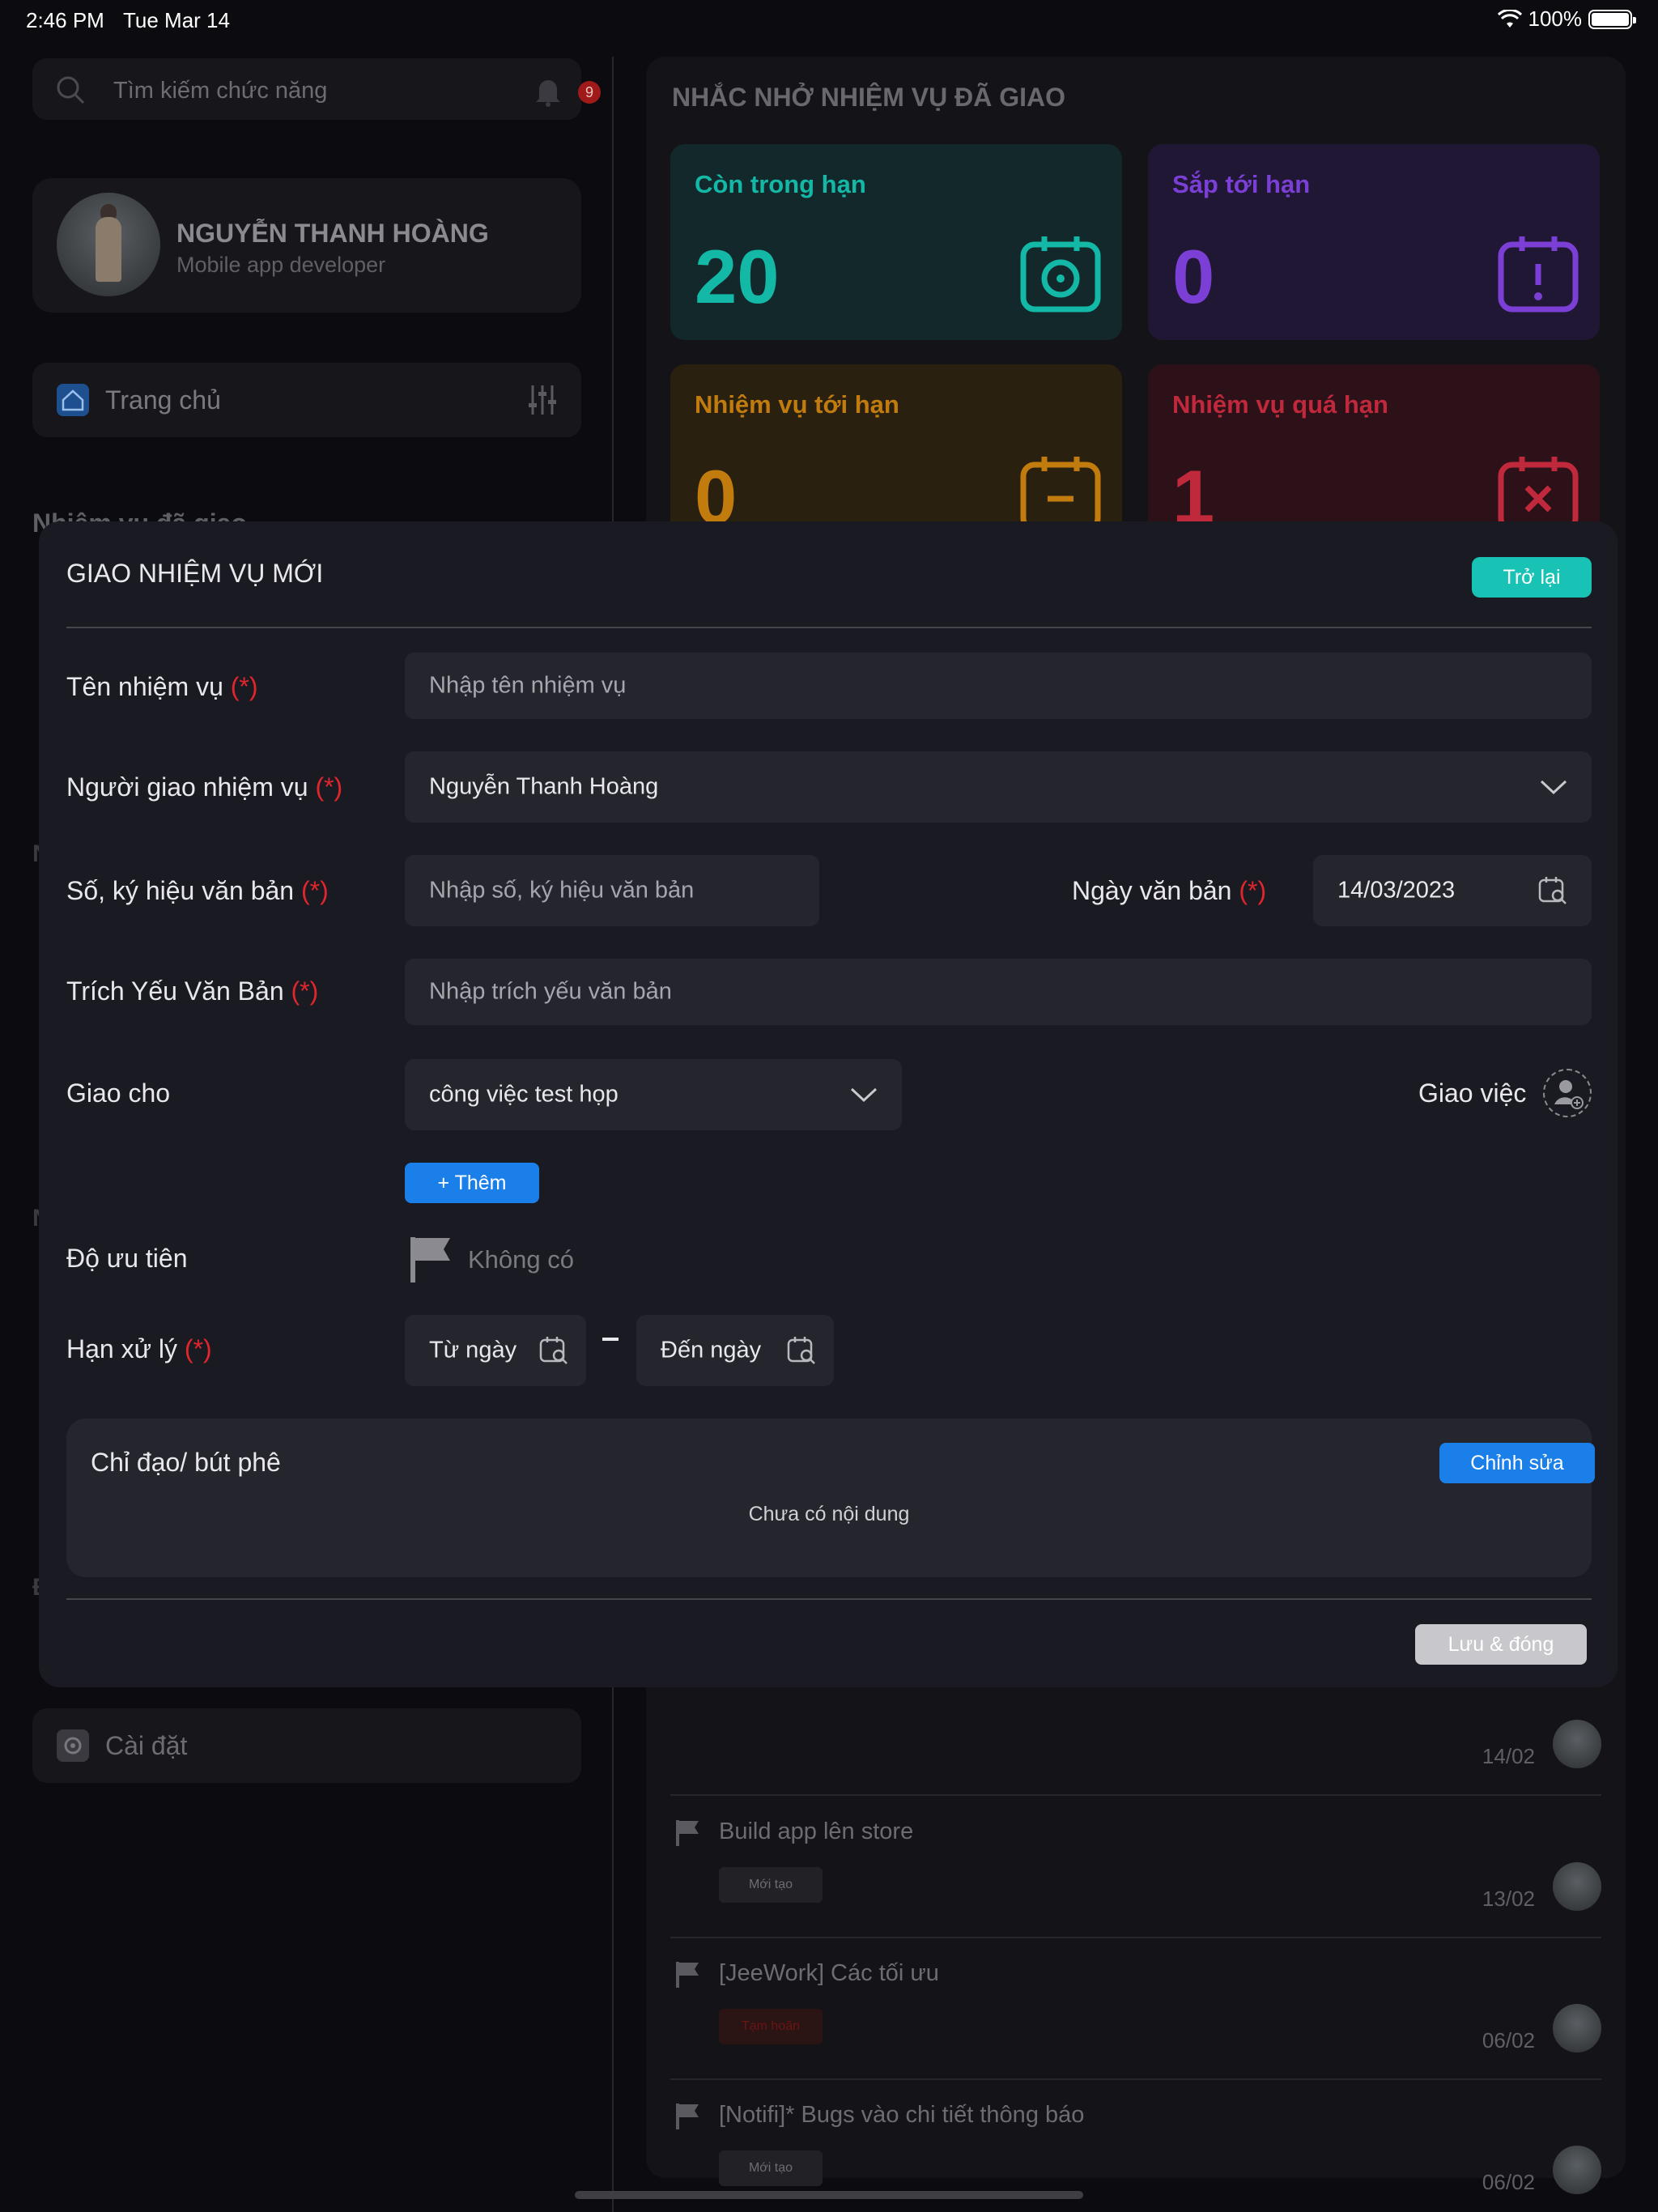 The height and width of the screenshot is (2212, 1658). I want to click on stat-value: 20, so click(737, 276).